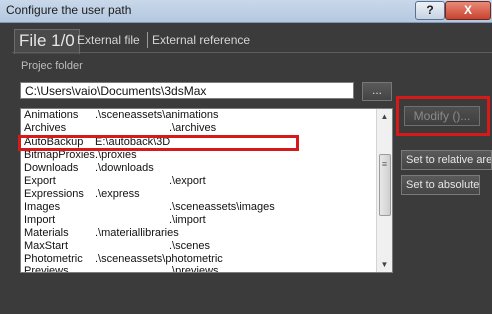 This screenshot has height=314, width=492. What do you see at coordinates (157, 115) in the screenshot?
I see `path-value: .\sceneassets\animations` at bounding box center [157, 115].